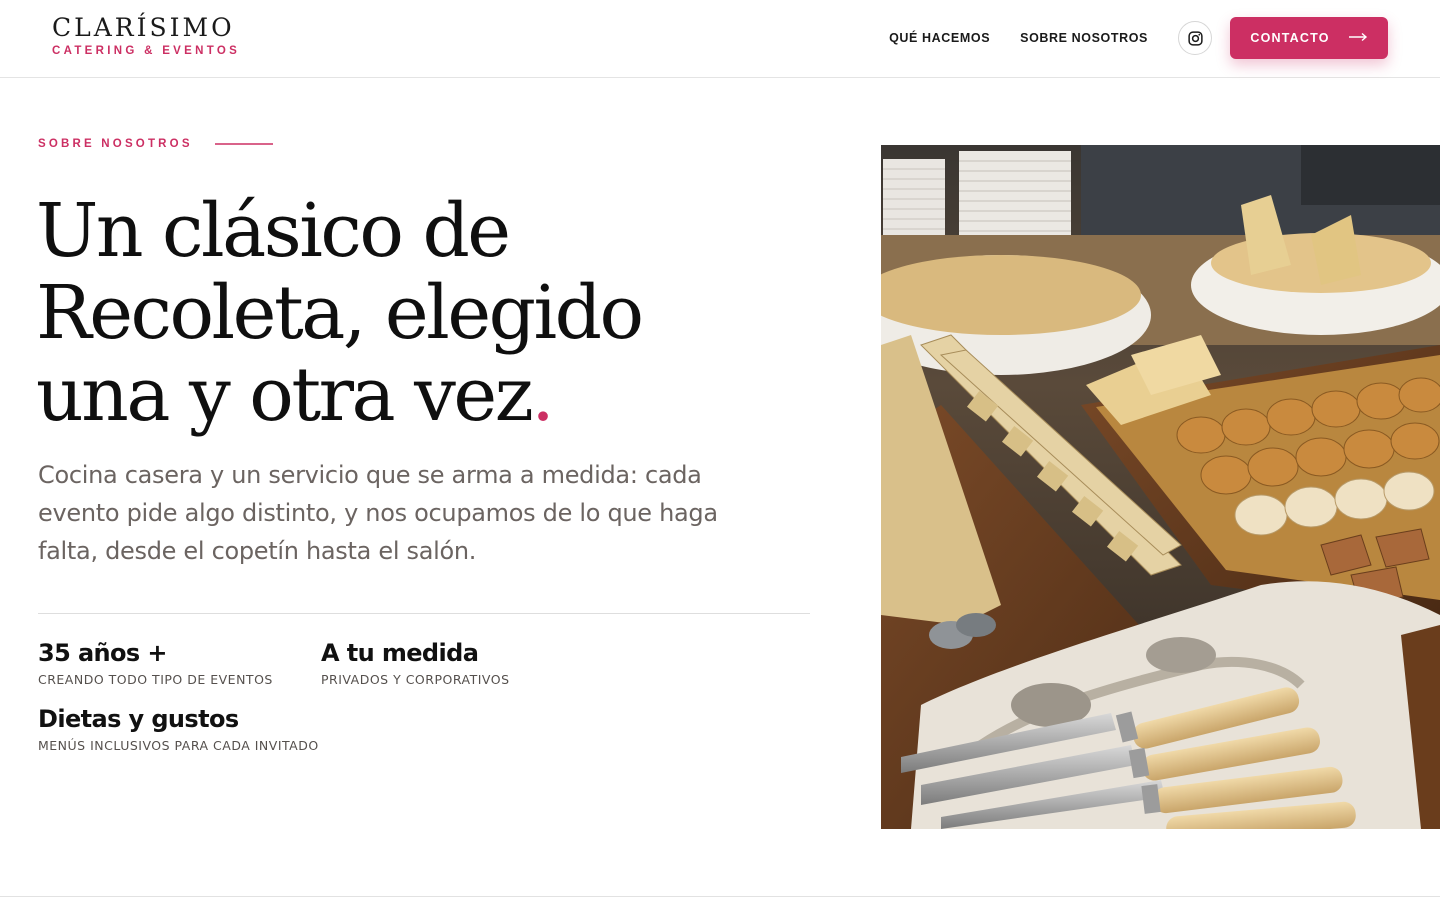 The height and width of the screenshot is (900, 1440). I want to click on plate-stack, so click(977, 200).